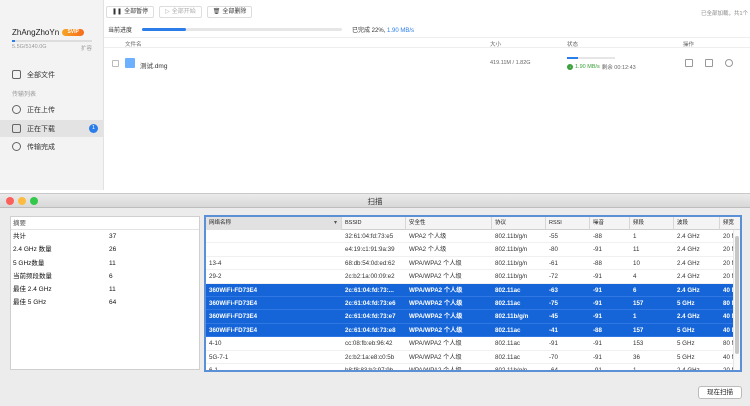 The image size is (750, 406). What do you see at coordinates (111, 276) in the screenshot?
I see `summary-value: 6` at bounding box center [111, 276].